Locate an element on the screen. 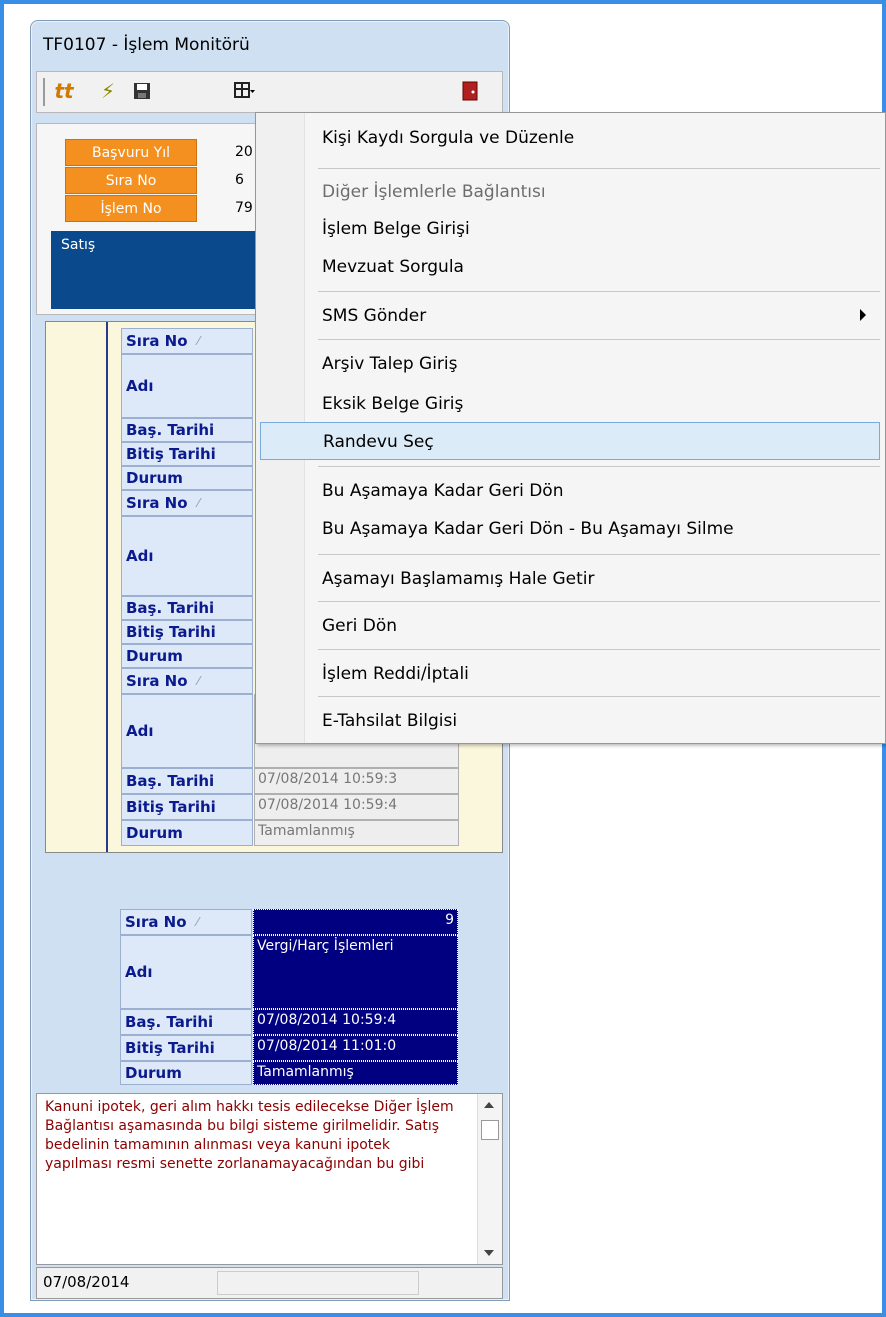 The height and width of the screenshot is (1317, 886). flash-icon: ⚡ is located at coordinates (108, 91).